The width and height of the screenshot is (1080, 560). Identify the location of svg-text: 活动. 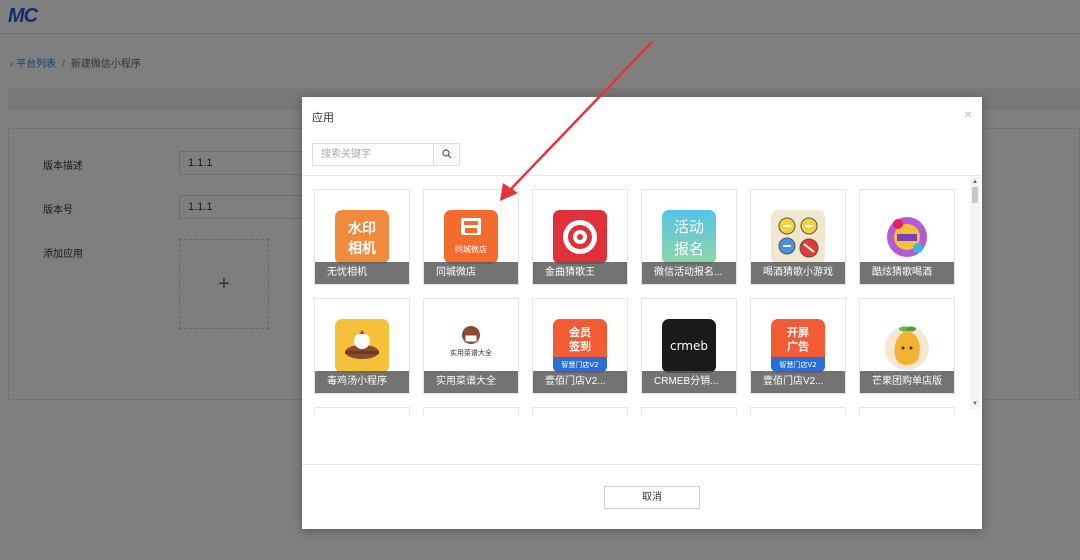
(689, 227).